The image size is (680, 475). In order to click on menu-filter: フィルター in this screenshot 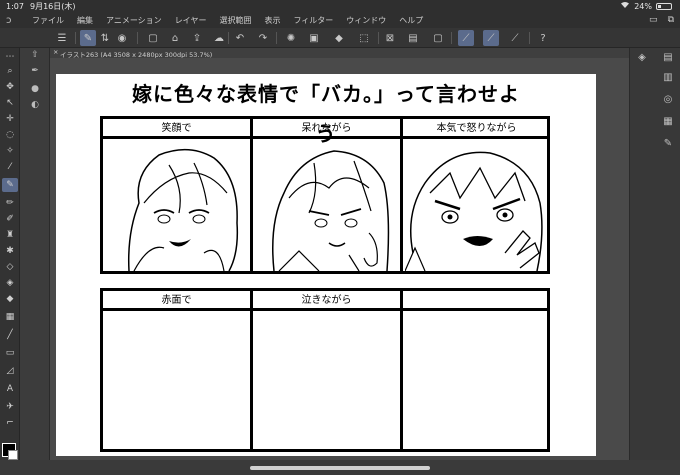, I will do `click(313, 20)`.